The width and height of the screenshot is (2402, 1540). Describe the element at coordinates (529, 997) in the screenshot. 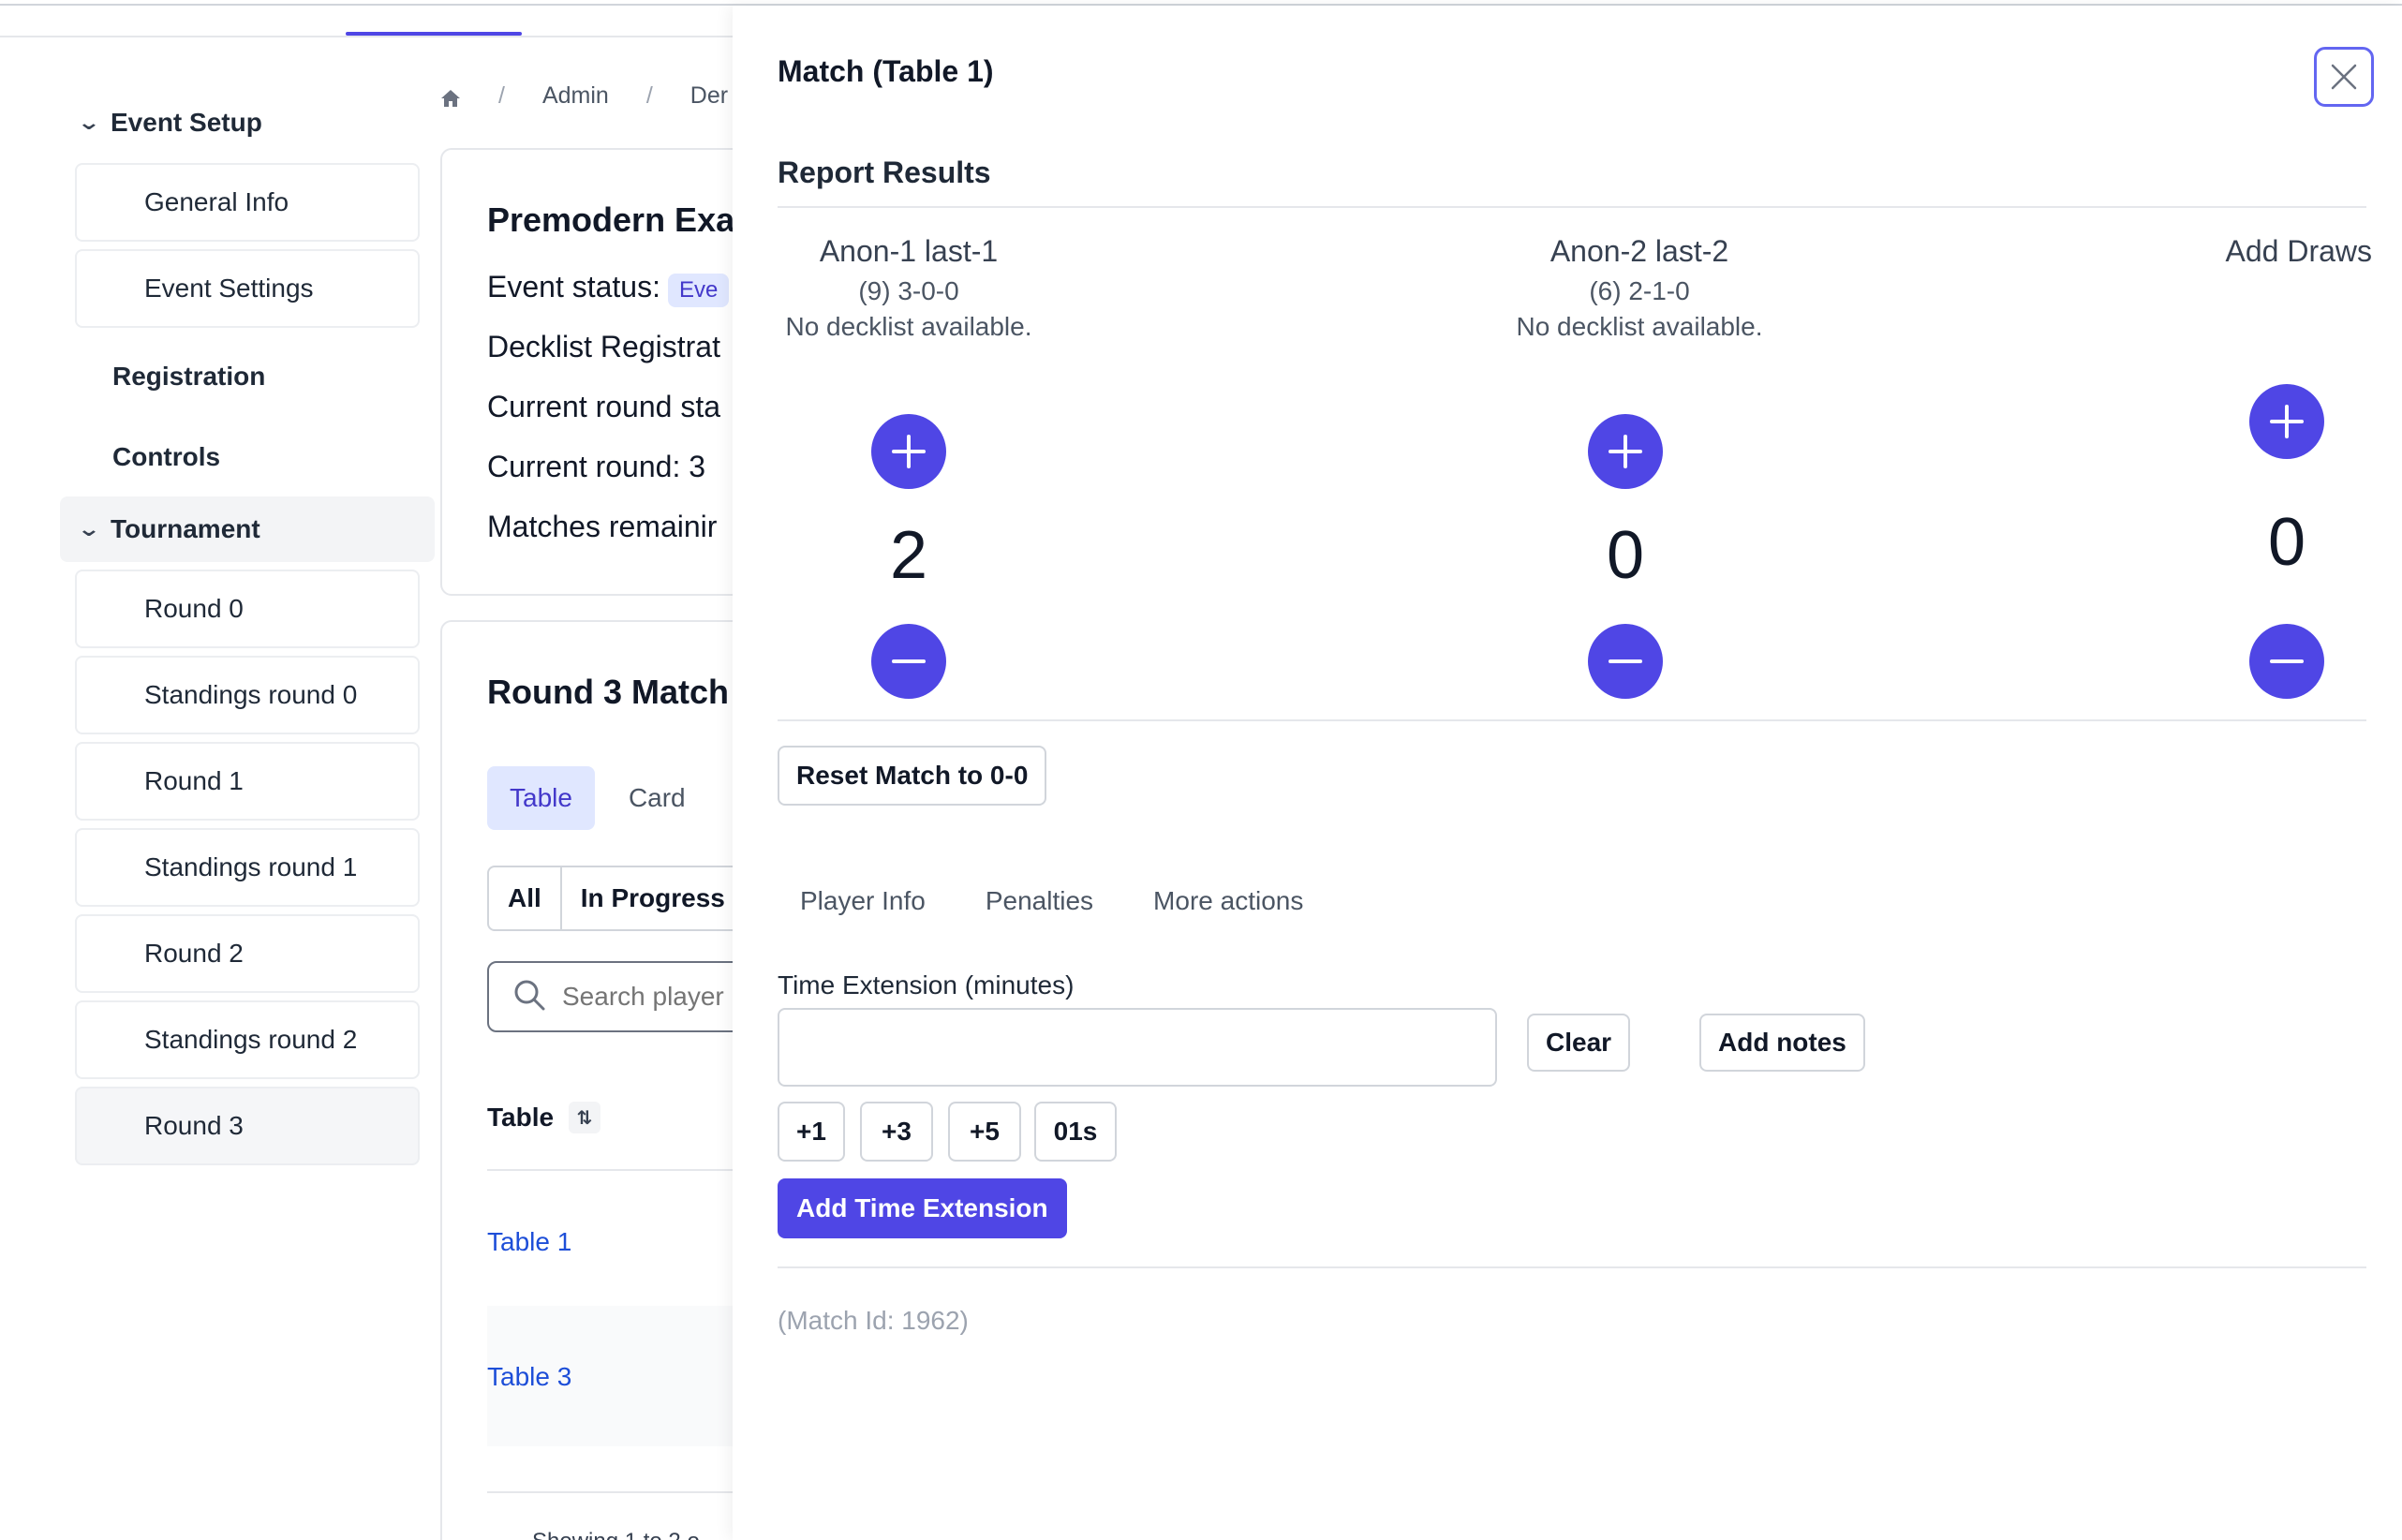

I see `search-icon` at that location.